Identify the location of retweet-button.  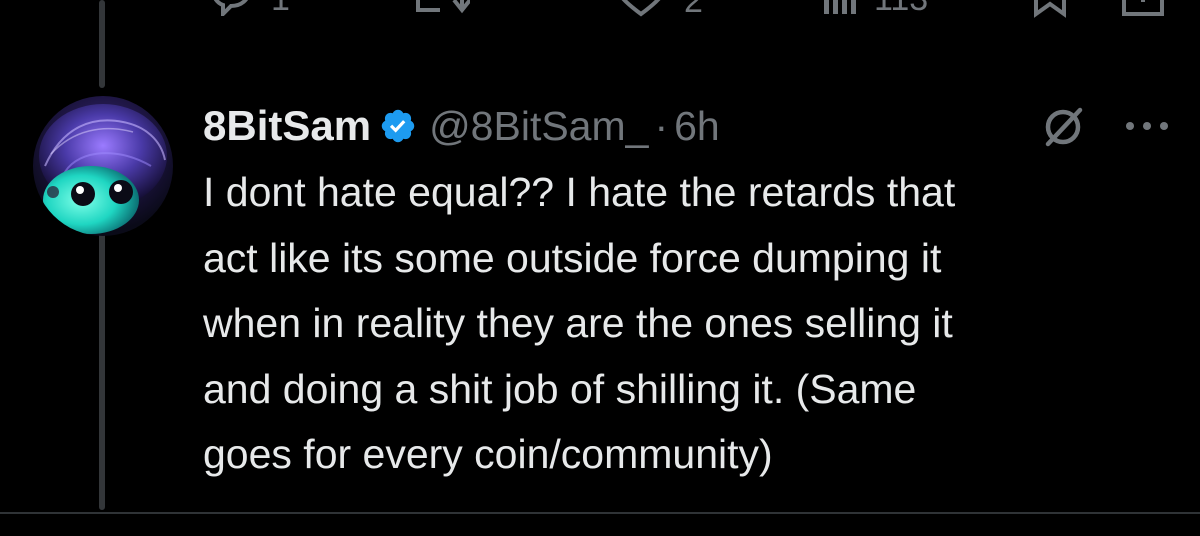
(440, 9).